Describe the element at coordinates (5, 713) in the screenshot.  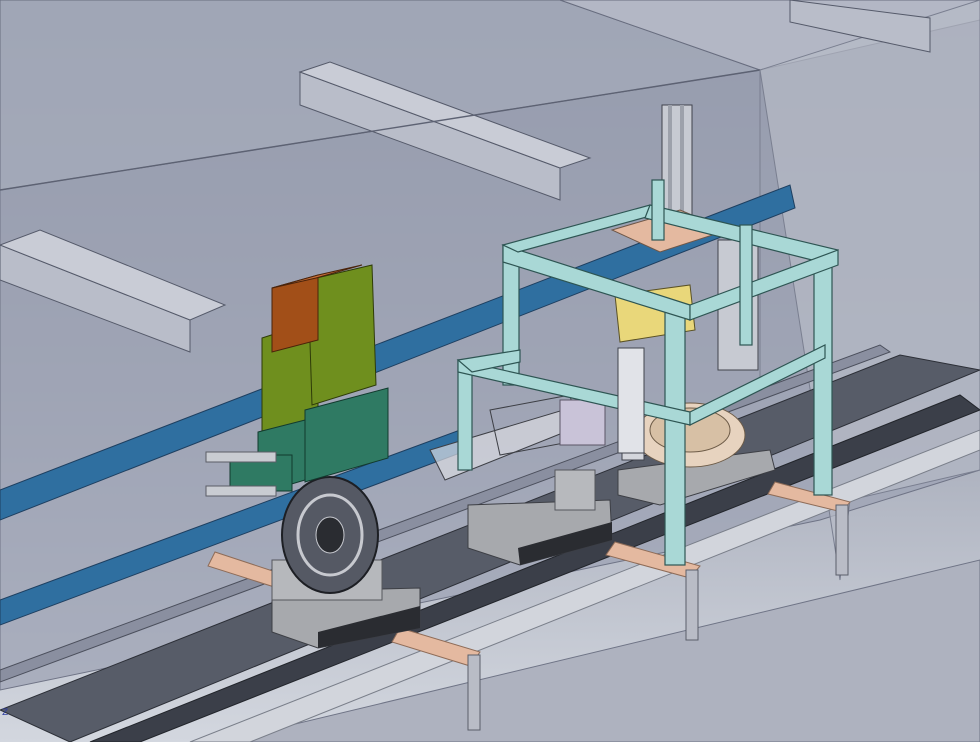
I see `triad-axis-label: Z` at that location.